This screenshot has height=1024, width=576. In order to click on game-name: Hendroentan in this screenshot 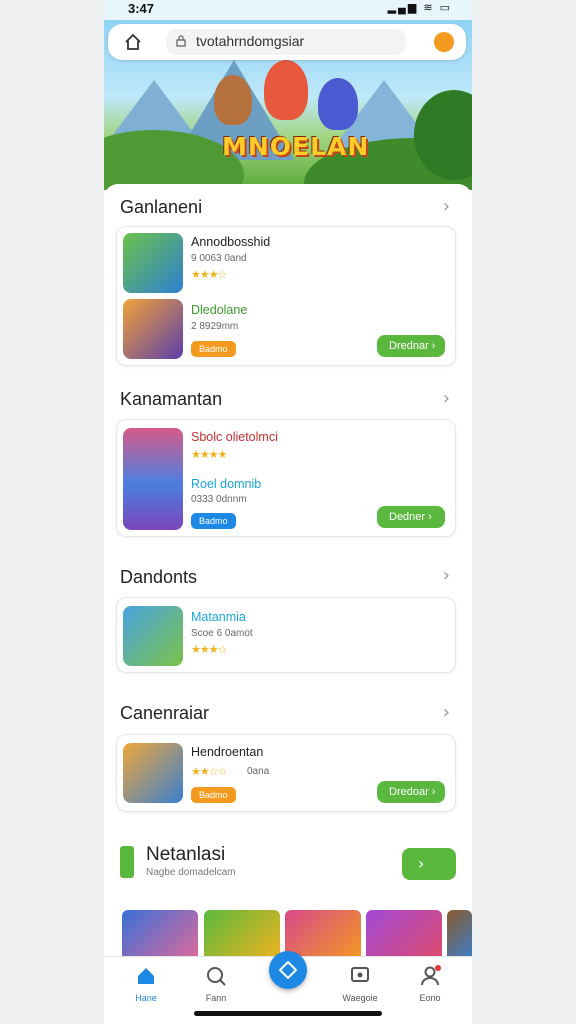, I will do `click(227, 752)`.